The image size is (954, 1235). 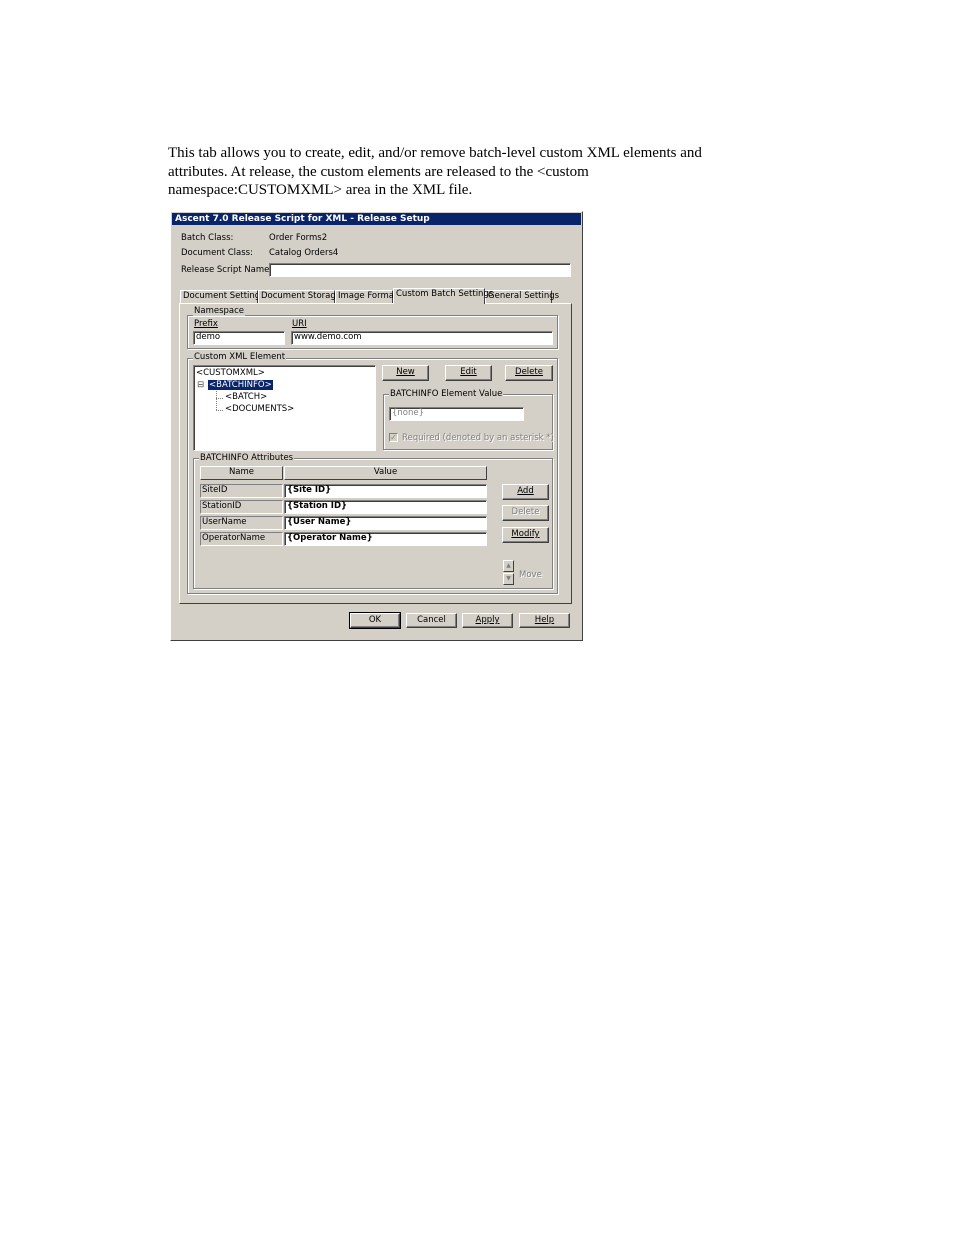 I want to click on required-checkbox: ✓, so click(x=393, y=437).